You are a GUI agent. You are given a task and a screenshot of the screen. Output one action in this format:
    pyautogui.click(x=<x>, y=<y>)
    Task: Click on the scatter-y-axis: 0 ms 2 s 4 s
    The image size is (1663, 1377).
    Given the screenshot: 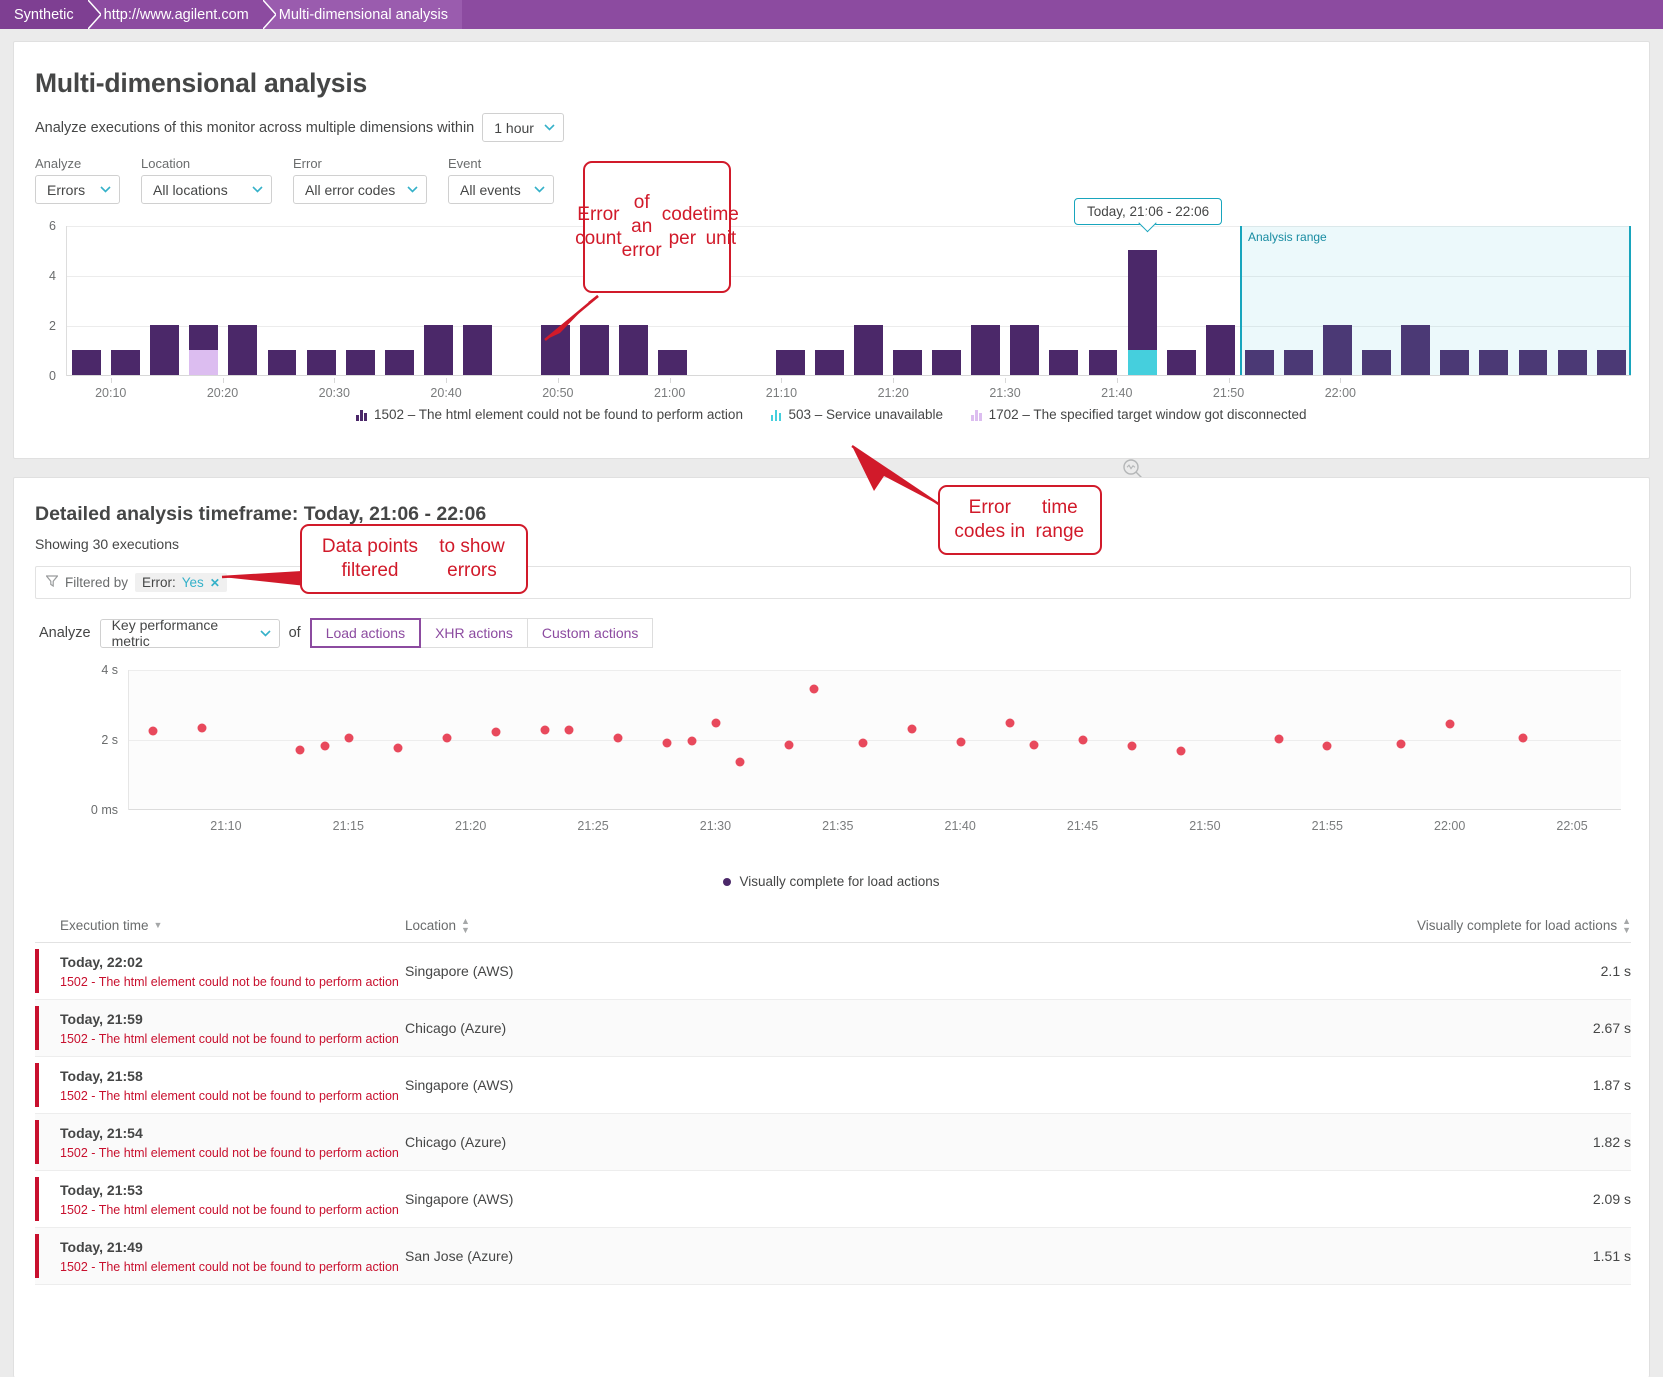 What is the action you would take?
    pyautogui.click(x=70, y=740)
    